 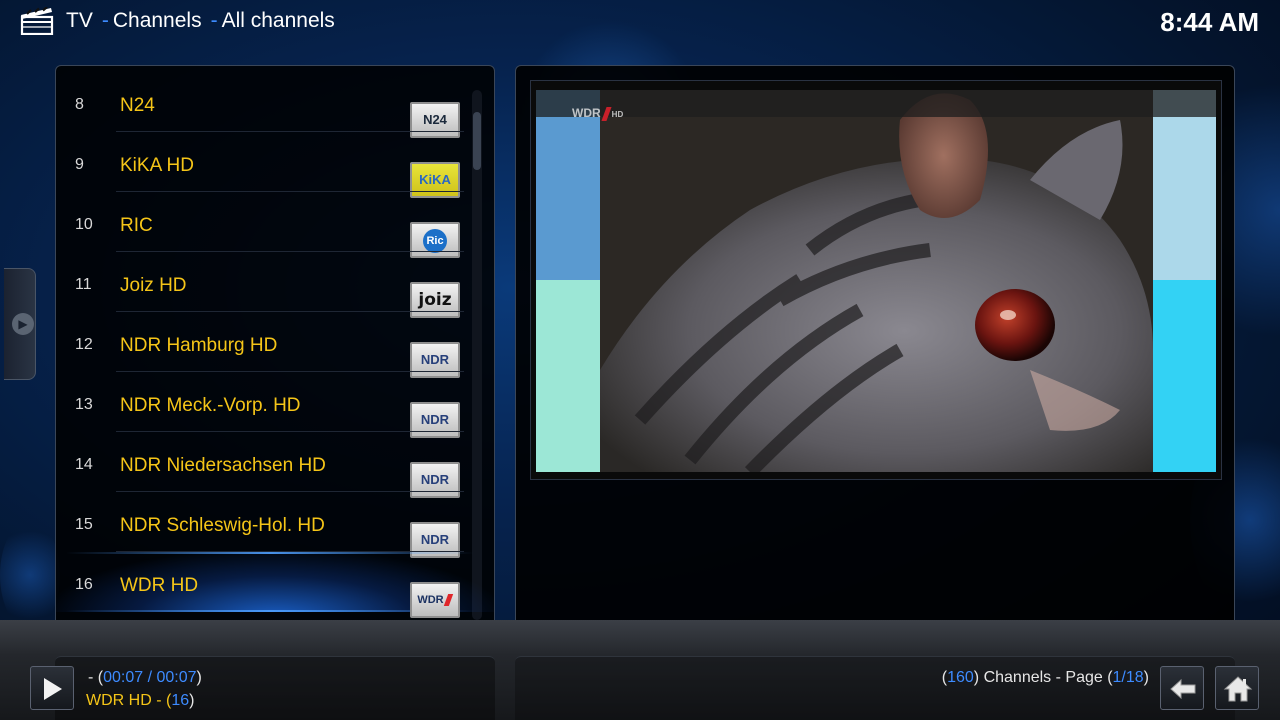 What do you see at coordinates (136, 225) in the screenshot?
I see `channel-name: RIC` at bounding box center [136, 225].